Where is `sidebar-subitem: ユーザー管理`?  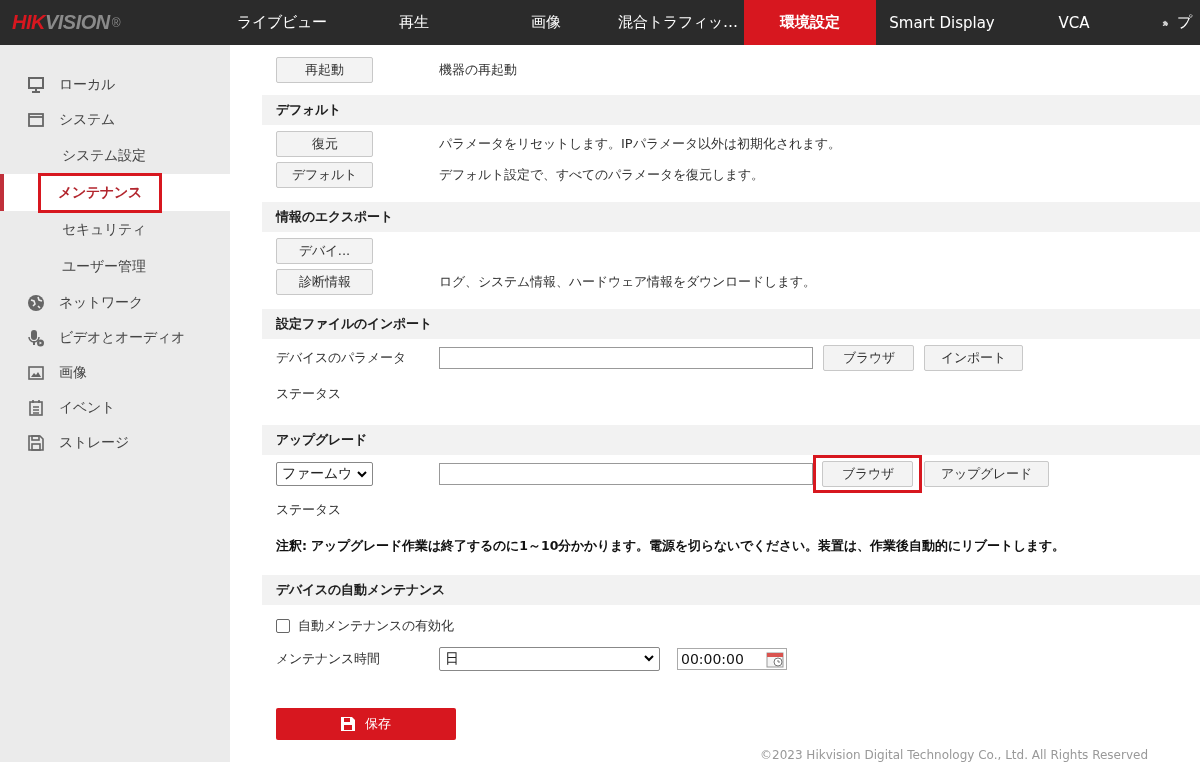 sidebar-subitem: ユーザー管理 is located at coordinates (115, 266).